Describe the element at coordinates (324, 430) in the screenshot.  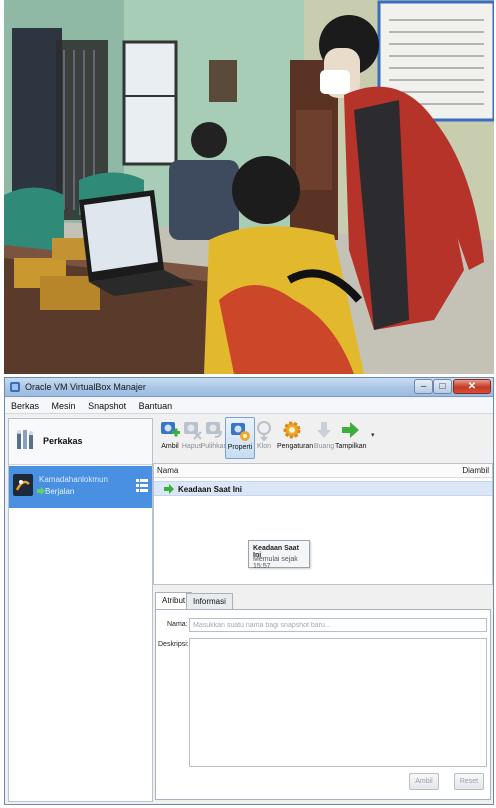
I see `discard-icon` at that location.